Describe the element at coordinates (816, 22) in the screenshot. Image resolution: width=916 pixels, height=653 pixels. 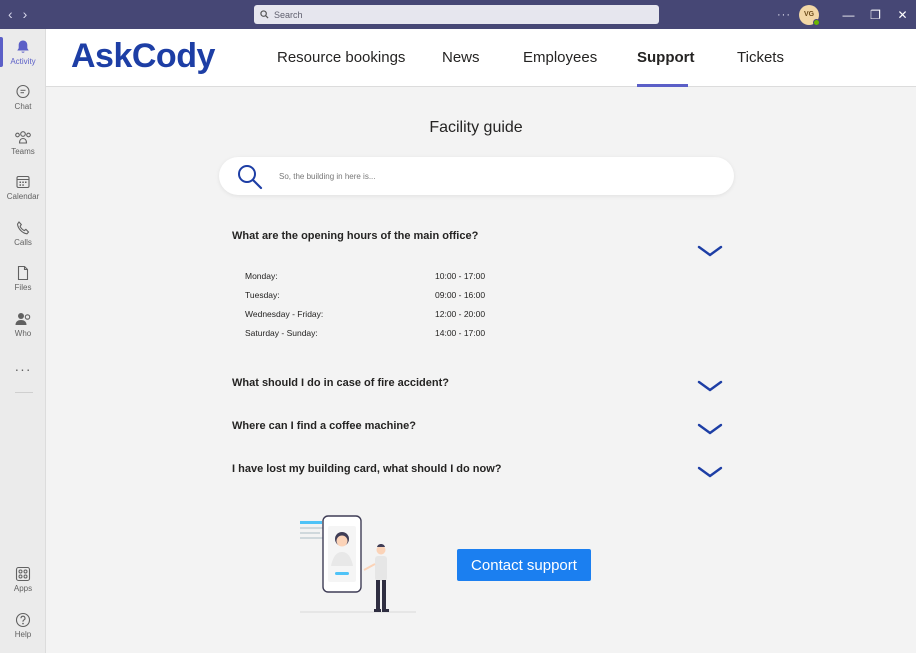
I see `presence-status-icon` at that location.